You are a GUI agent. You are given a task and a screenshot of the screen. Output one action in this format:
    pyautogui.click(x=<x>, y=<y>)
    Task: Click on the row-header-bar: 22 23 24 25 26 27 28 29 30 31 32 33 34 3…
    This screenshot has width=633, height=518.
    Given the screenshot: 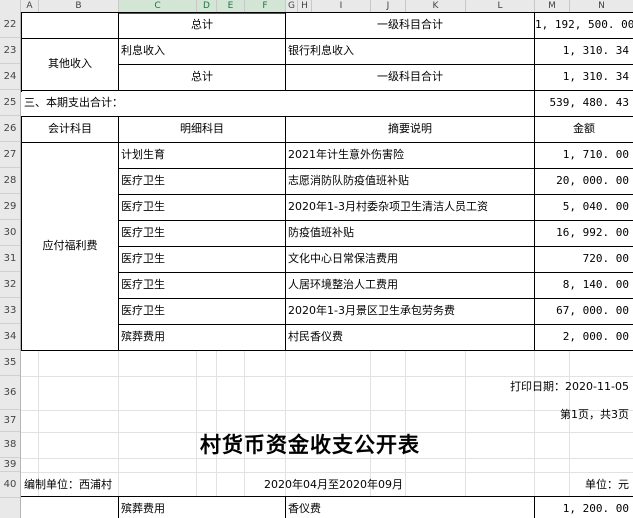 What is the action you would take?
    pyautogui.click(x=10, y=265)
    